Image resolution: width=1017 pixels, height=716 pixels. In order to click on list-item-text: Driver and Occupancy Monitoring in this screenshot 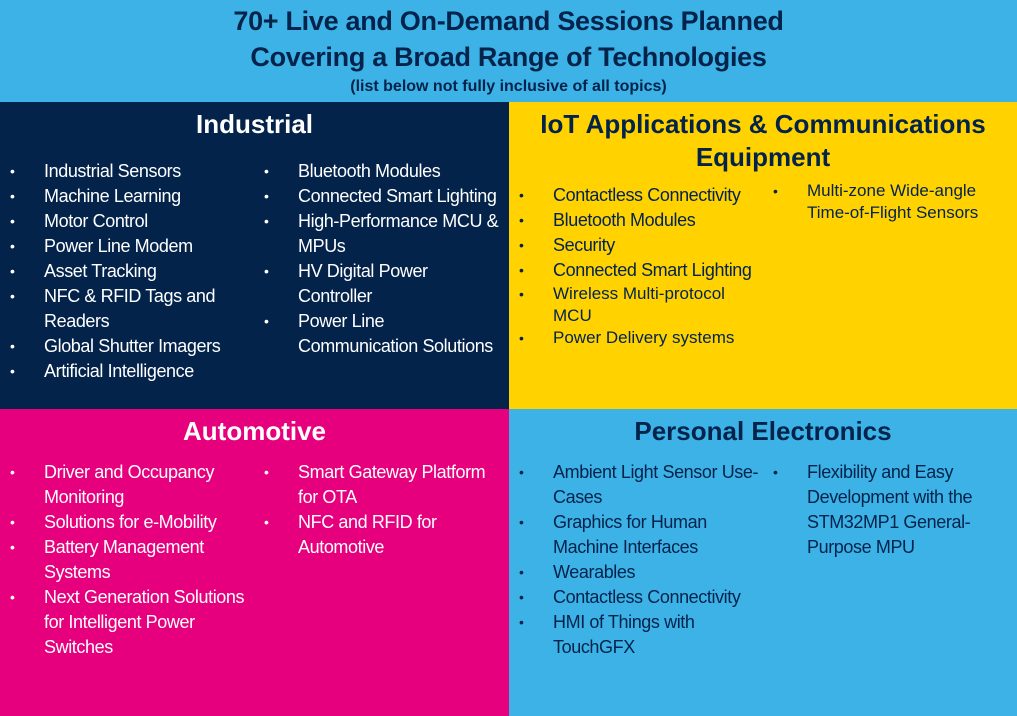, I will do `click(129, 484)`.